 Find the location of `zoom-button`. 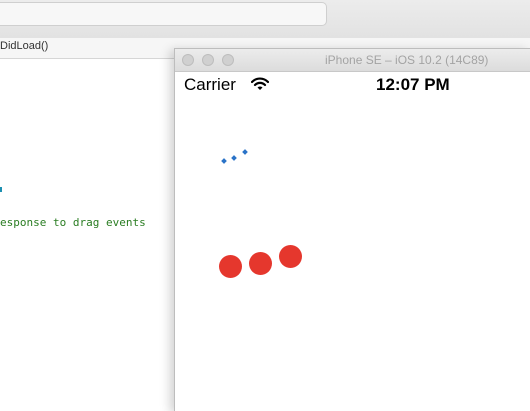

zoom-button is located at coordinates (228, 60).